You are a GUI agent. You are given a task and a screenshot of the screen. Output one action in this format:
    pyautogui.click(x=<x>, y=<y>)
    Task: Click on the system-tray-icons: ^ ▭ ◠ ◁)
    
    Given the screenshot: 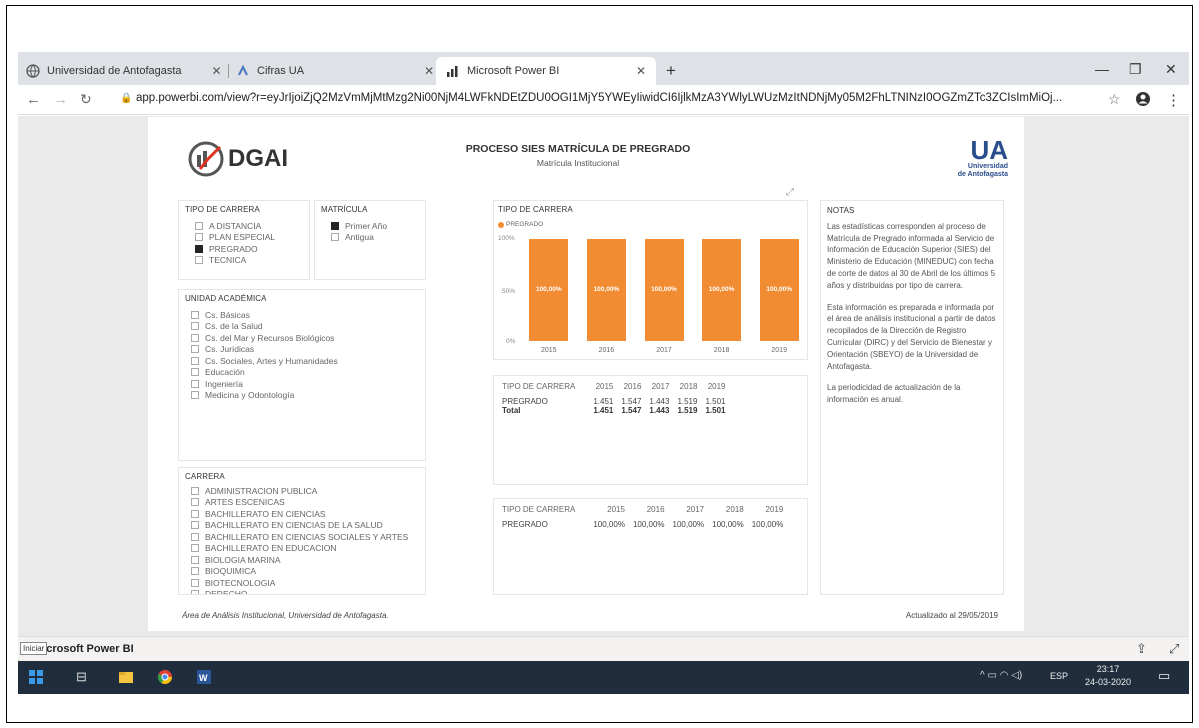 What is the action you would take?
    pyautogui.click(x=1001, y=675)
    